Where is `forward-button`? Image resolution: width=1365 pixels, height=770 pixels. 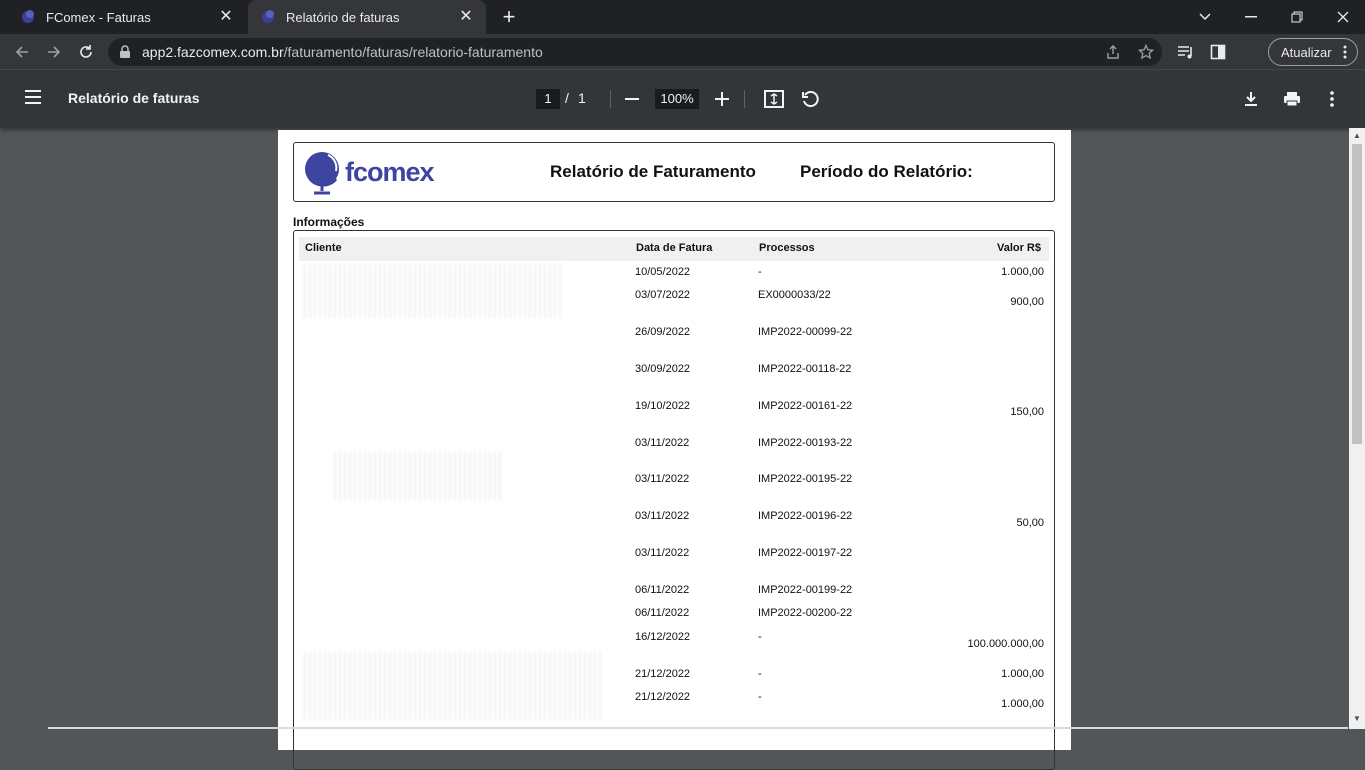
forward-button is located at coordinates (54, 52).